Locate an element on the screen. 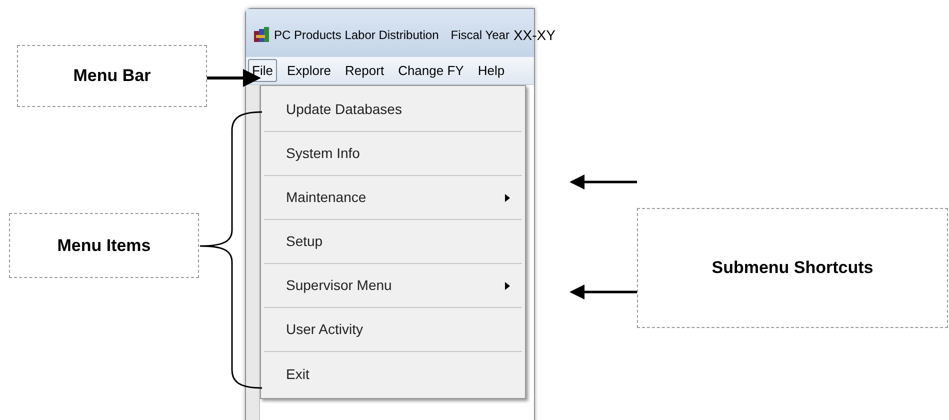 The width and height of the screenshot is (949, 420). menu-bar-item: Change FY is located at coordinates (431, 70).